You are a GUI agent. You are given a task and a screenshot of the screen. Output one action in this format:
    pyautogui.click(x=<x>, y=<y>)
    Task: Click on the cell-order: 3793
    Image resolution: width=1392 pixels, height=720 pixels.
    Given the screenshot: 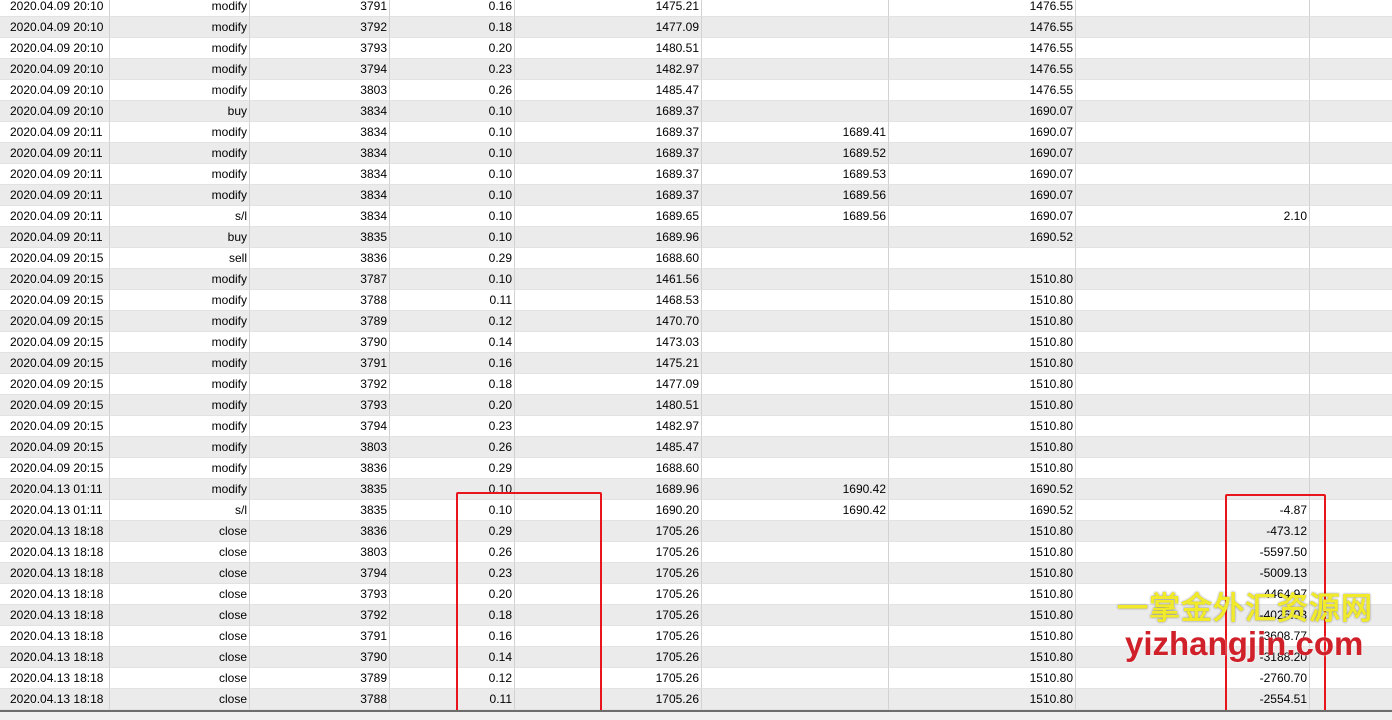 What is the action you would take?
    pyautogui.click(x=320, y=594)
    